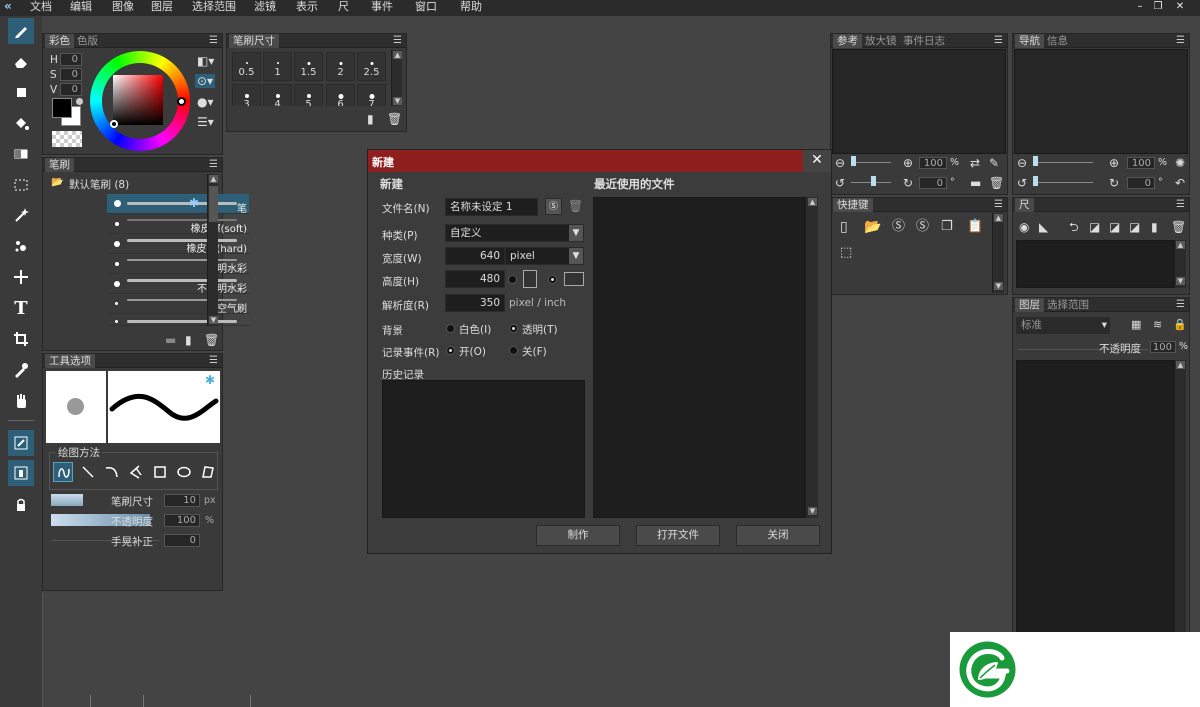 This screenshot has width=1200, height=707. I want to click on ref-rotate-input: 0, so click(933, 183).